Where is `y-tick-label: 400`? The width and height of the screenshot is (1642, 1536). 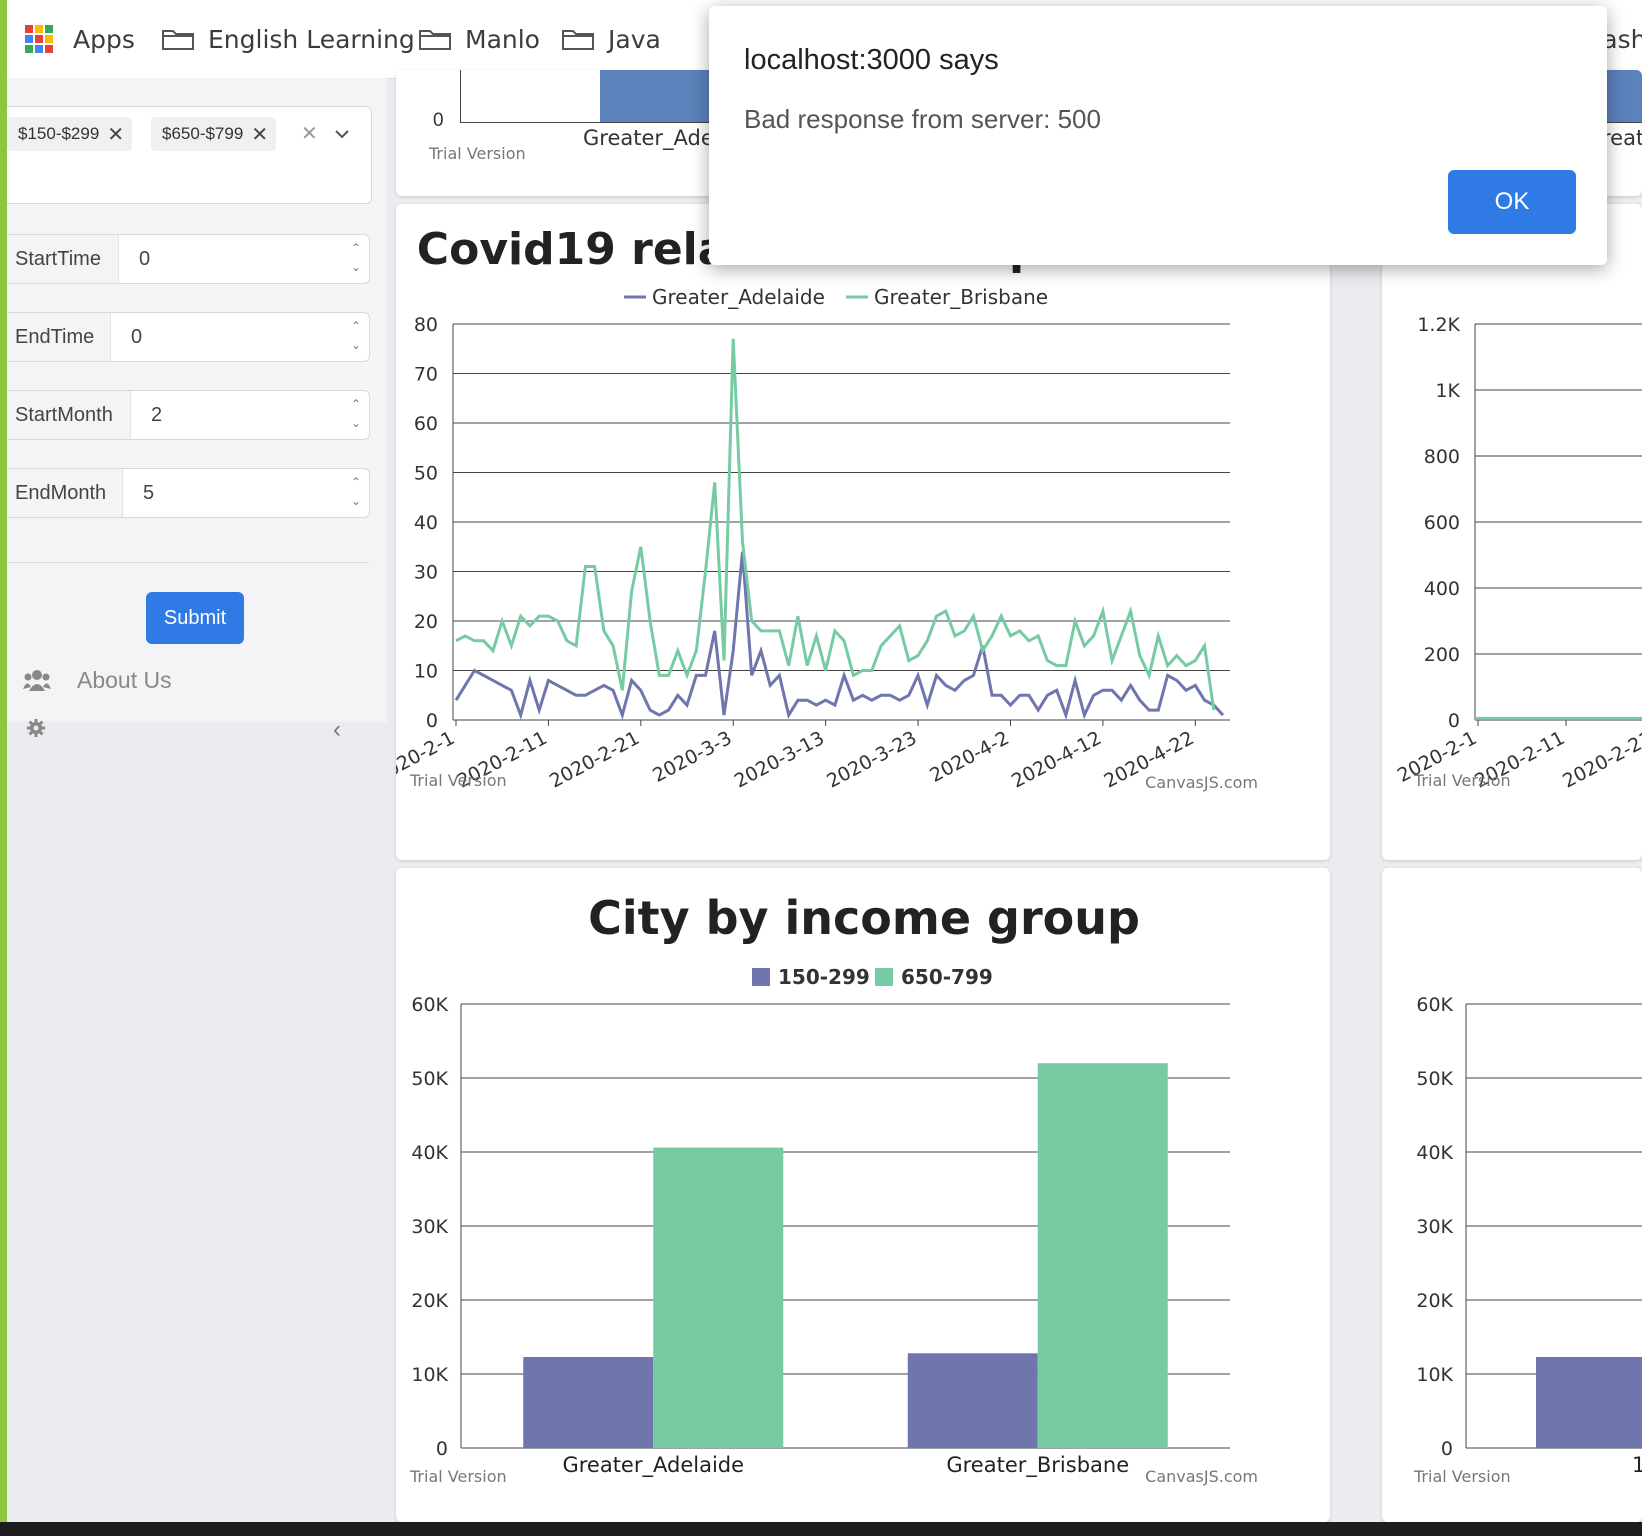
y-tick-label: 400 is located at coordinates (1442, 589).